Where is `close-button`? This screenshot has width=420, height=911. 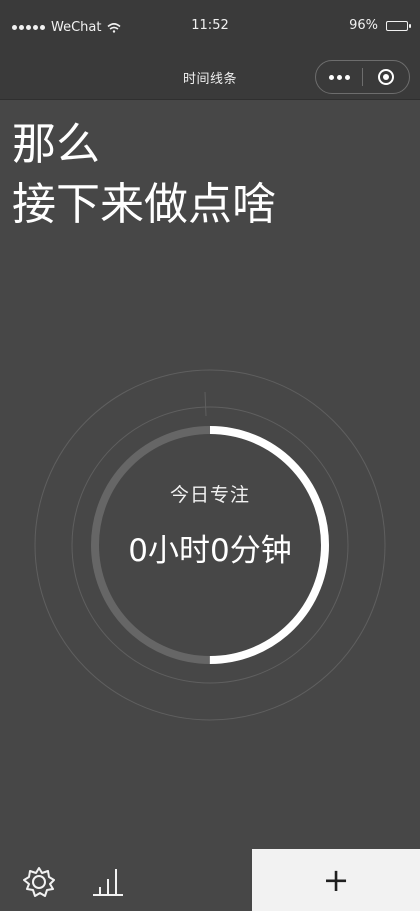 close-button is located at coordinates (386, 77).